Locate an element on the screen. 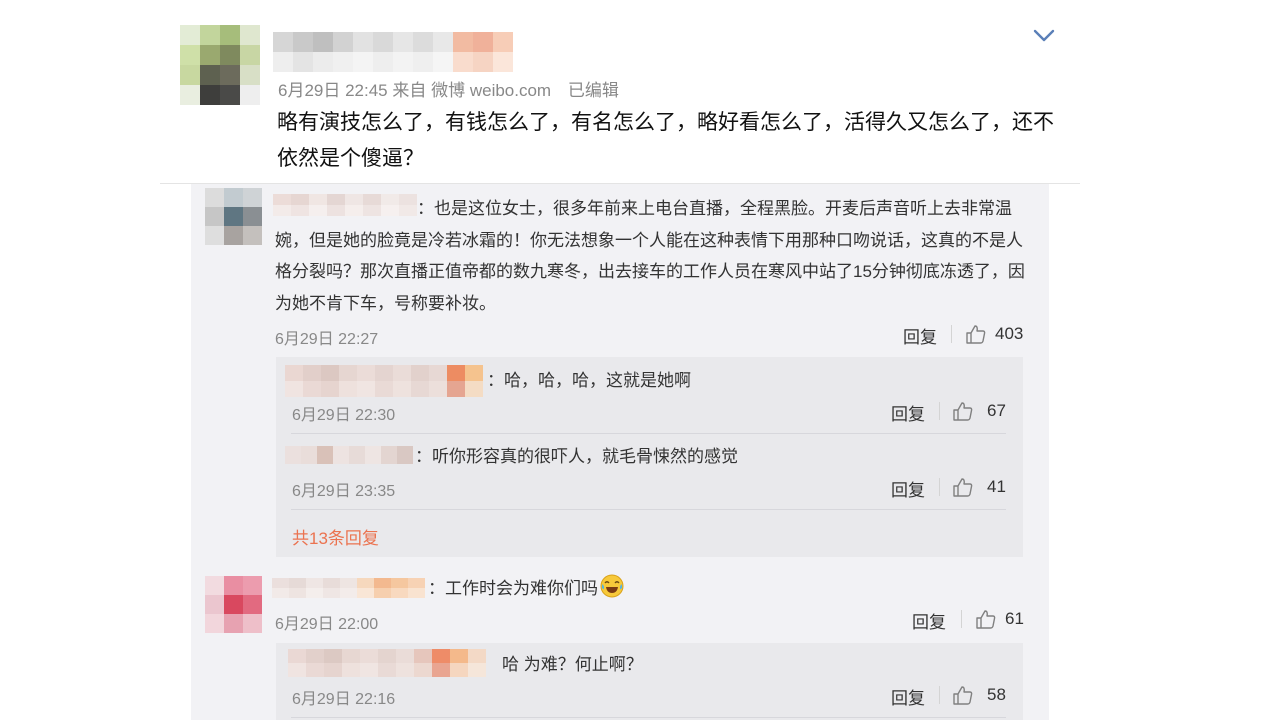  like-count: 58 is located at coordinates (996, 694).